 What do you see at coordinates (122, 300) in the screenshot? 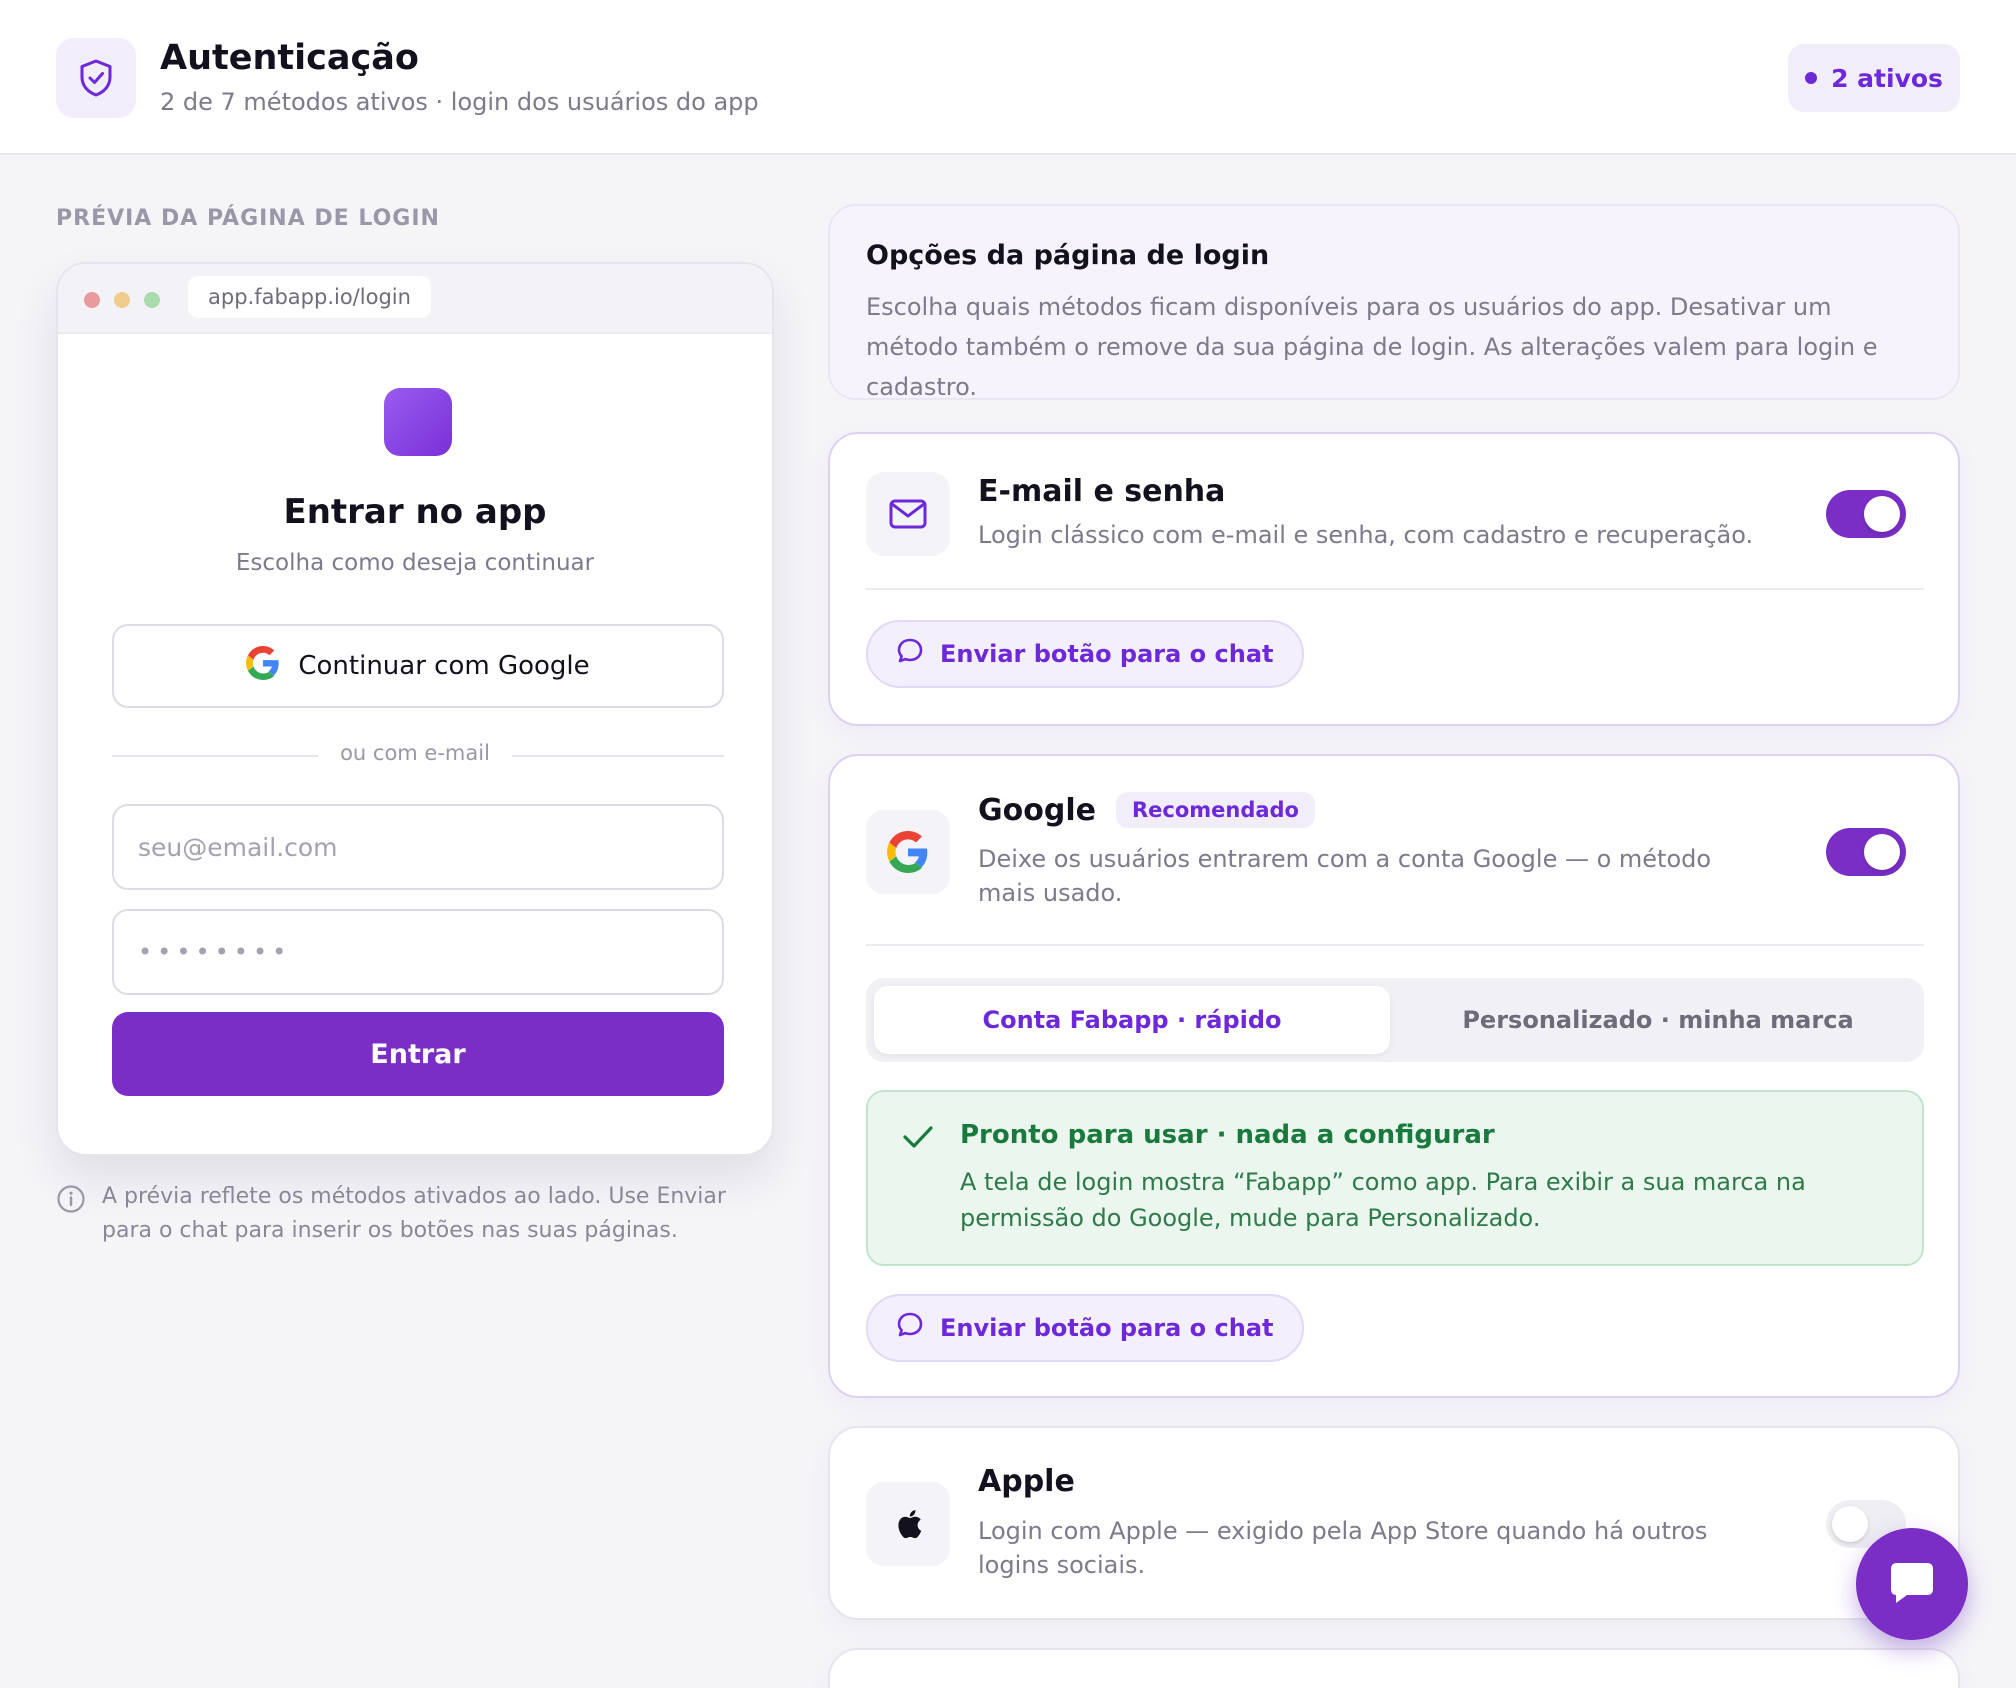
I see `window-minimize-dot-icon` at bounding box center [122, 300].